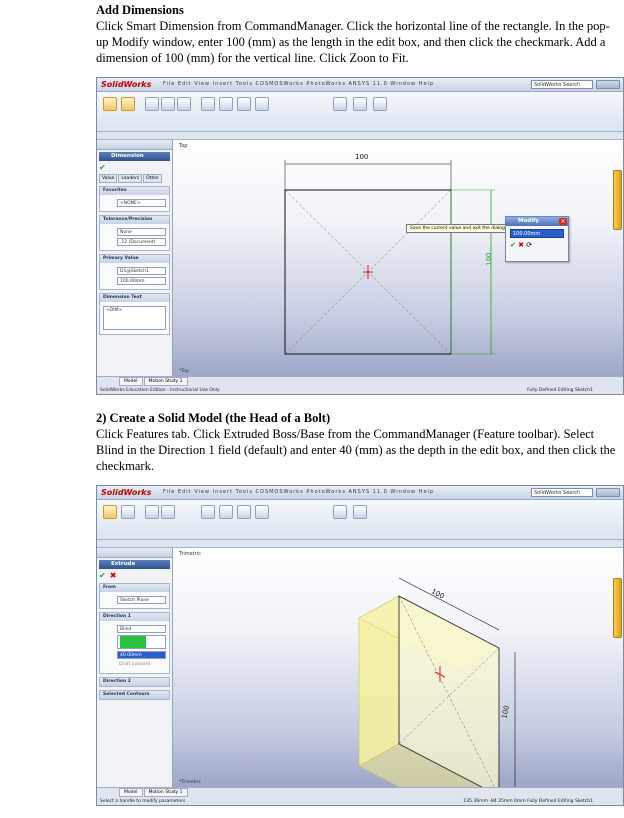 This screenshot has height=818, width=624. I want to click on direction-preview-bar, so click(133, 642).